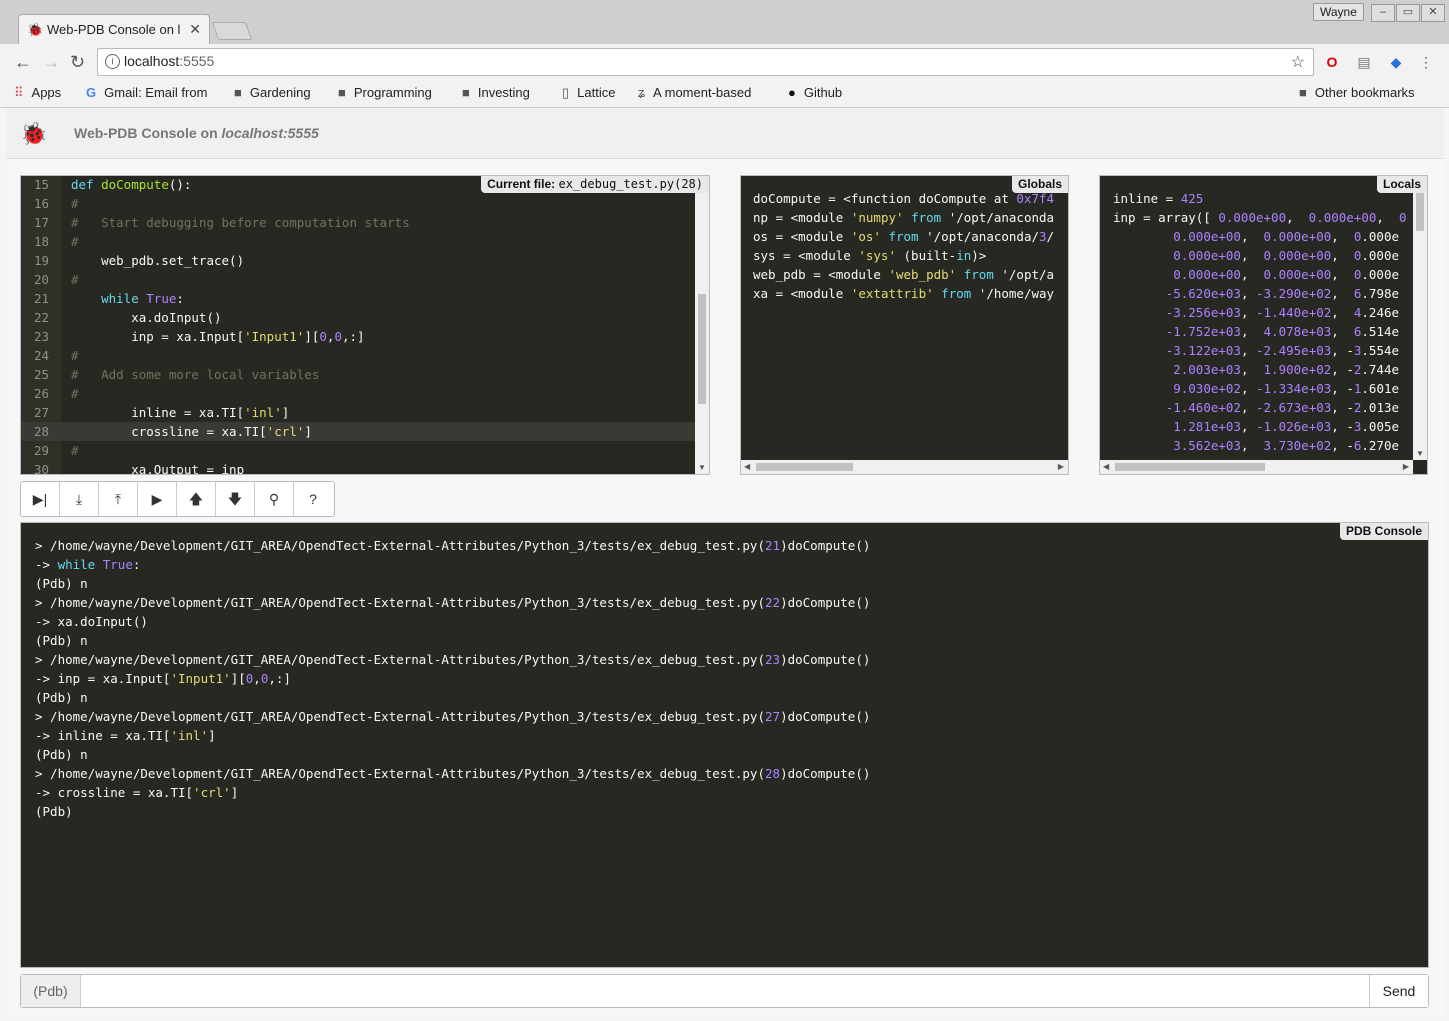 The height and width of the screenshot is (1021, 1449). What do you see at coordinates (195, 29) in the screenshot?
I see `close-tab-icon: ✕` at bounding box center [195, 29].